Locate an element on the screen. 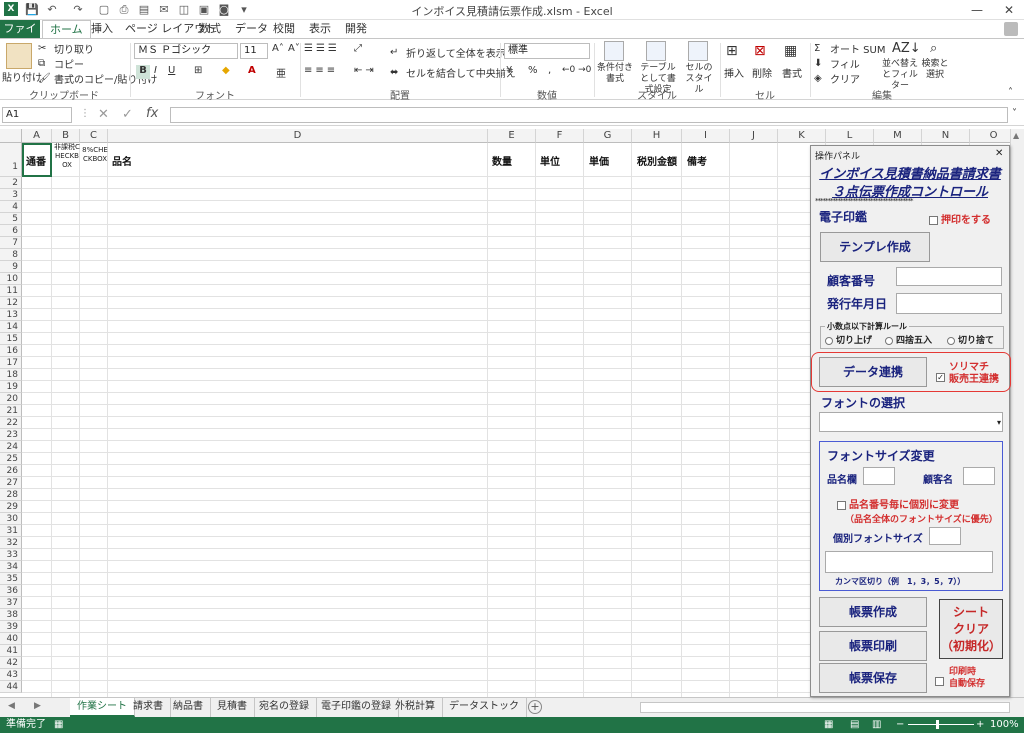  italic-button: I is located at coordinates (155, 70).